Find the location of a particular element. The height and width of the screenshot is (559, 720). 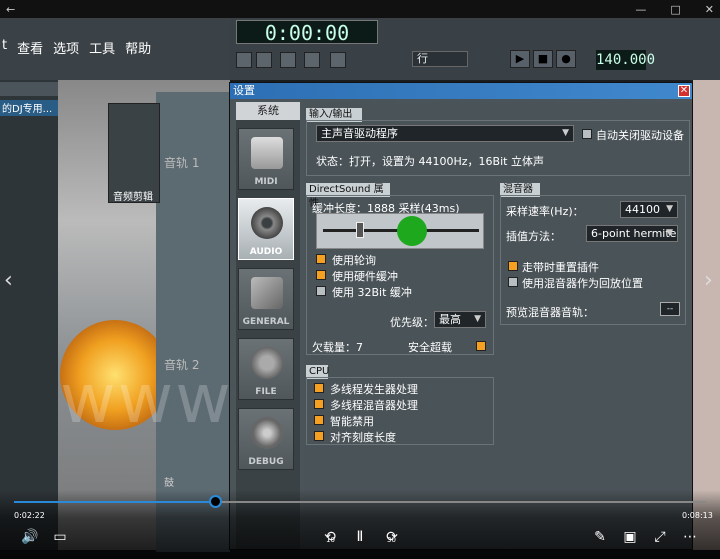

subtitles-icon: ▭ is located at coordinates (60, 537).